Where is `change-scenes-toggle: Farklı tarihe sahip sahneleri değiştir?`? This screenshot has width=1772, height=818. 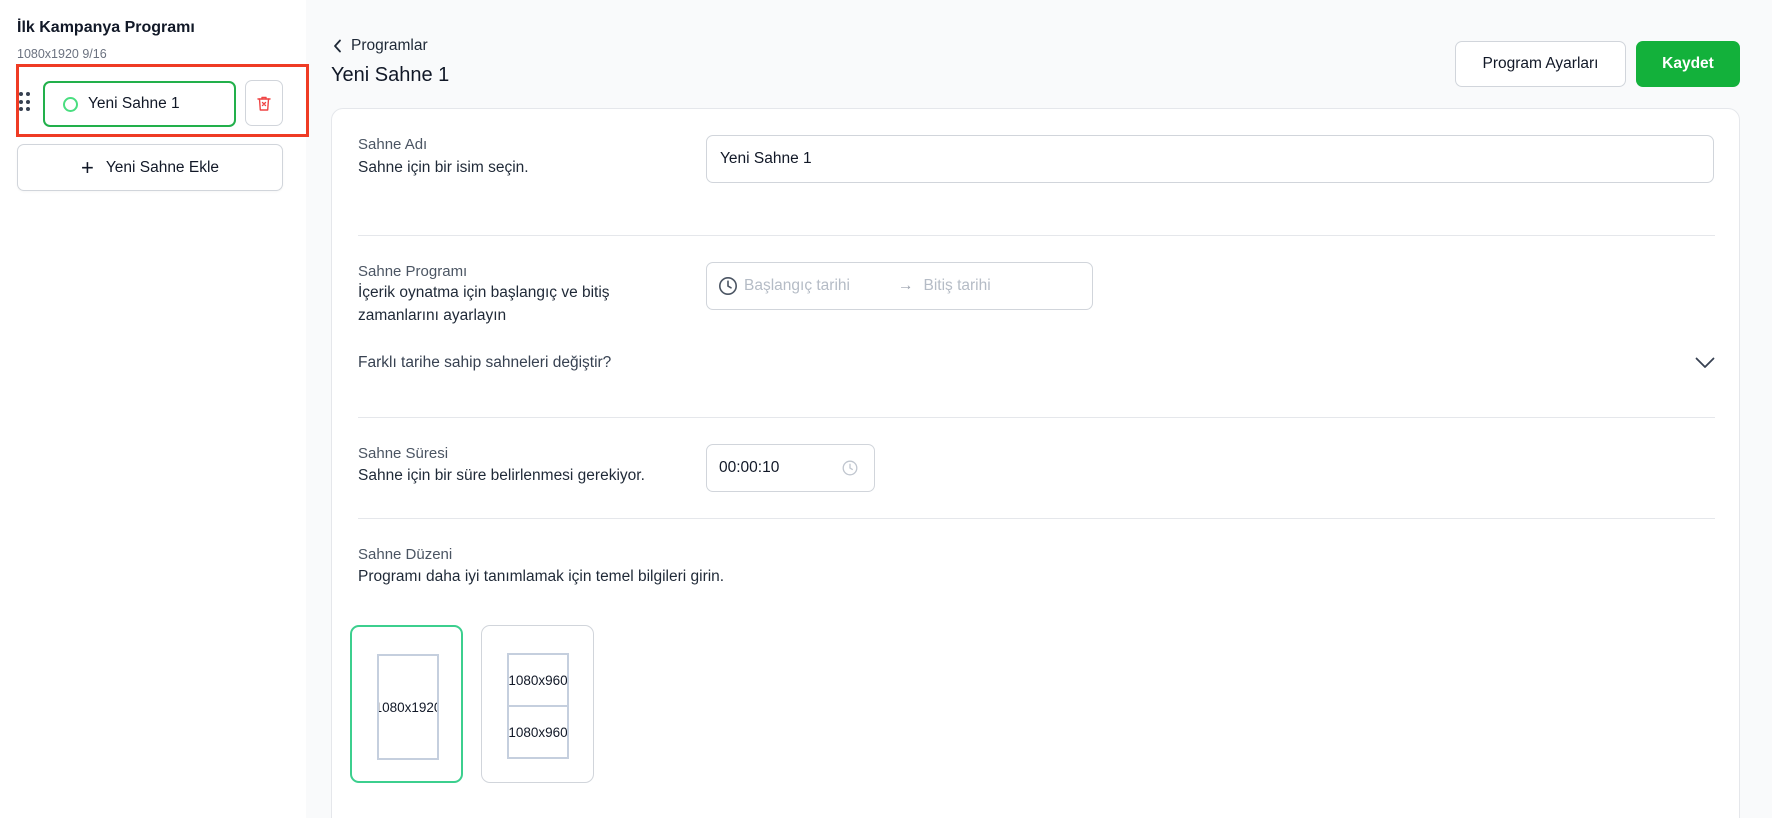 change-scenes-toggle: Farklı tarihe sahip sahneleri değiştir? is located at coordinates (1036, 365).